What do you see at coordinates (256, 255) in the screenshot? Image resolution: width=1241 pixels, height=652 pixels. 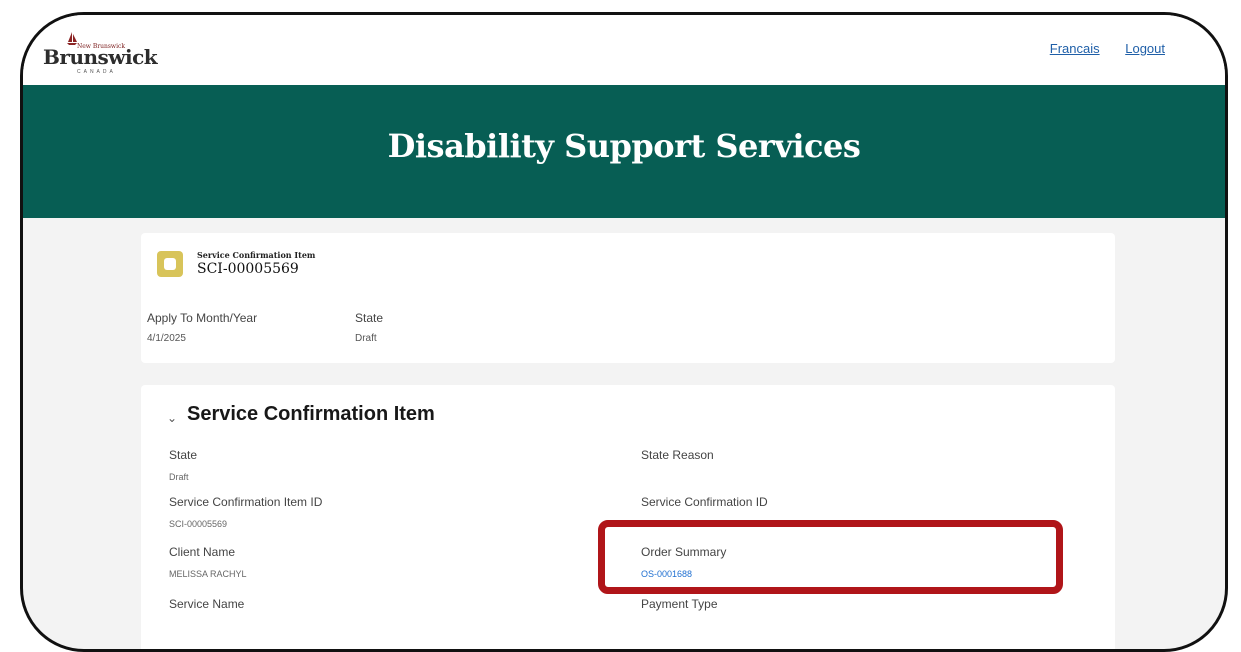 I see `record-type-label: Service Confirmation Item` at bounding box center [256, 255].